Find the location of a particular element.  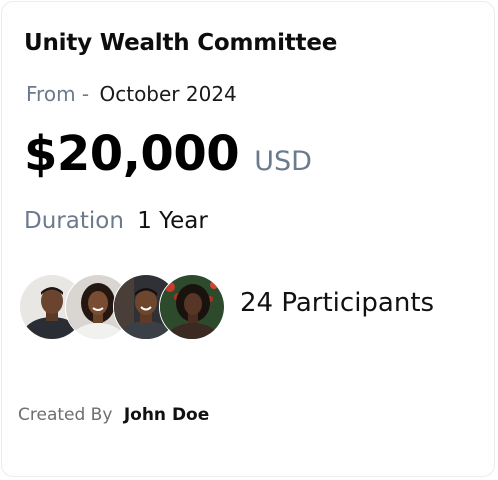

amount-row: $20,000 USD is located at coordinates (168, 154).